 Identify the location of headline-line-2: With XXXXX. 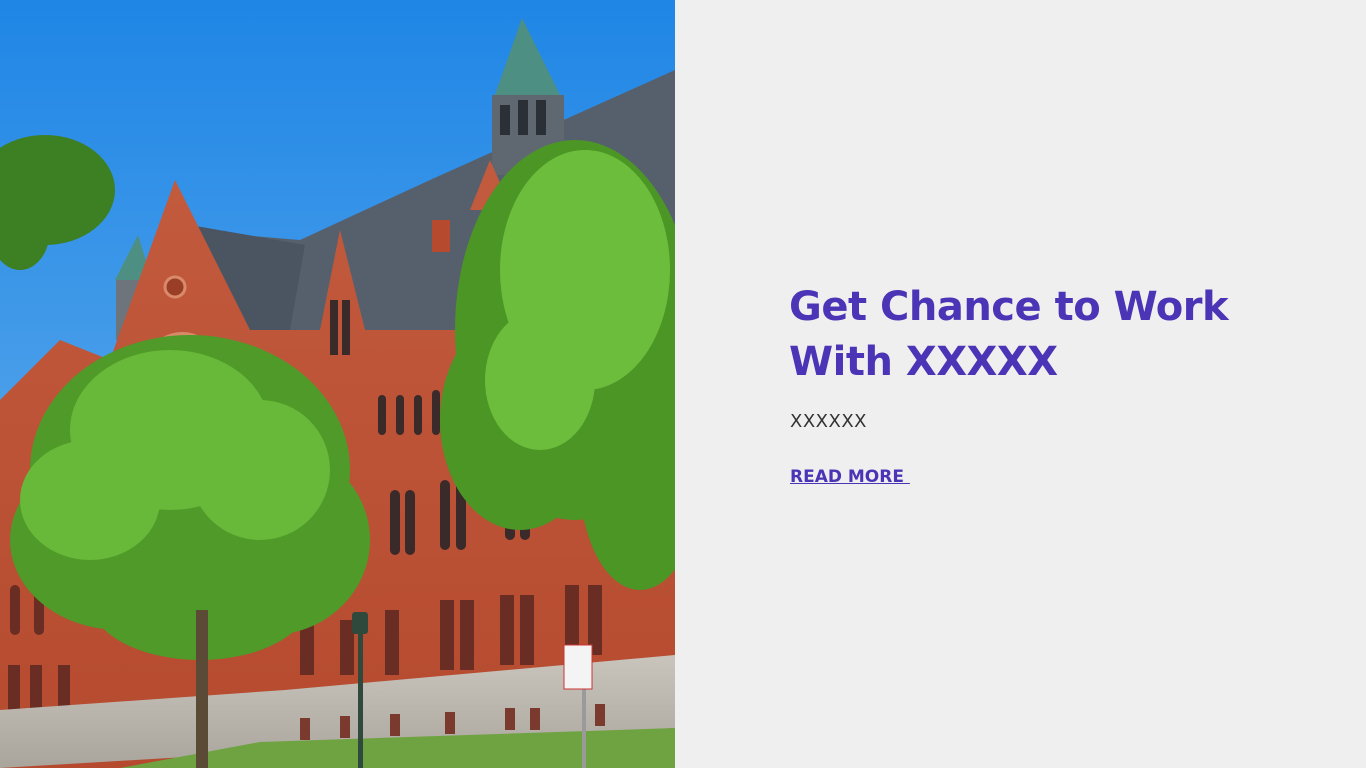
(923, 362).